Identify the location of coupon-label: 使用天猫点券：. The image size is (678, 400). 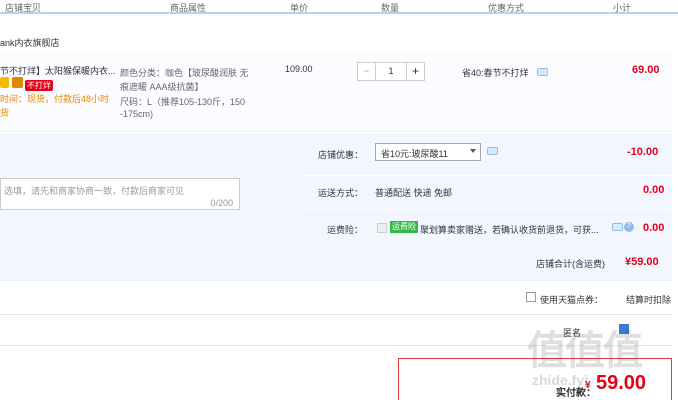
(572, 300).